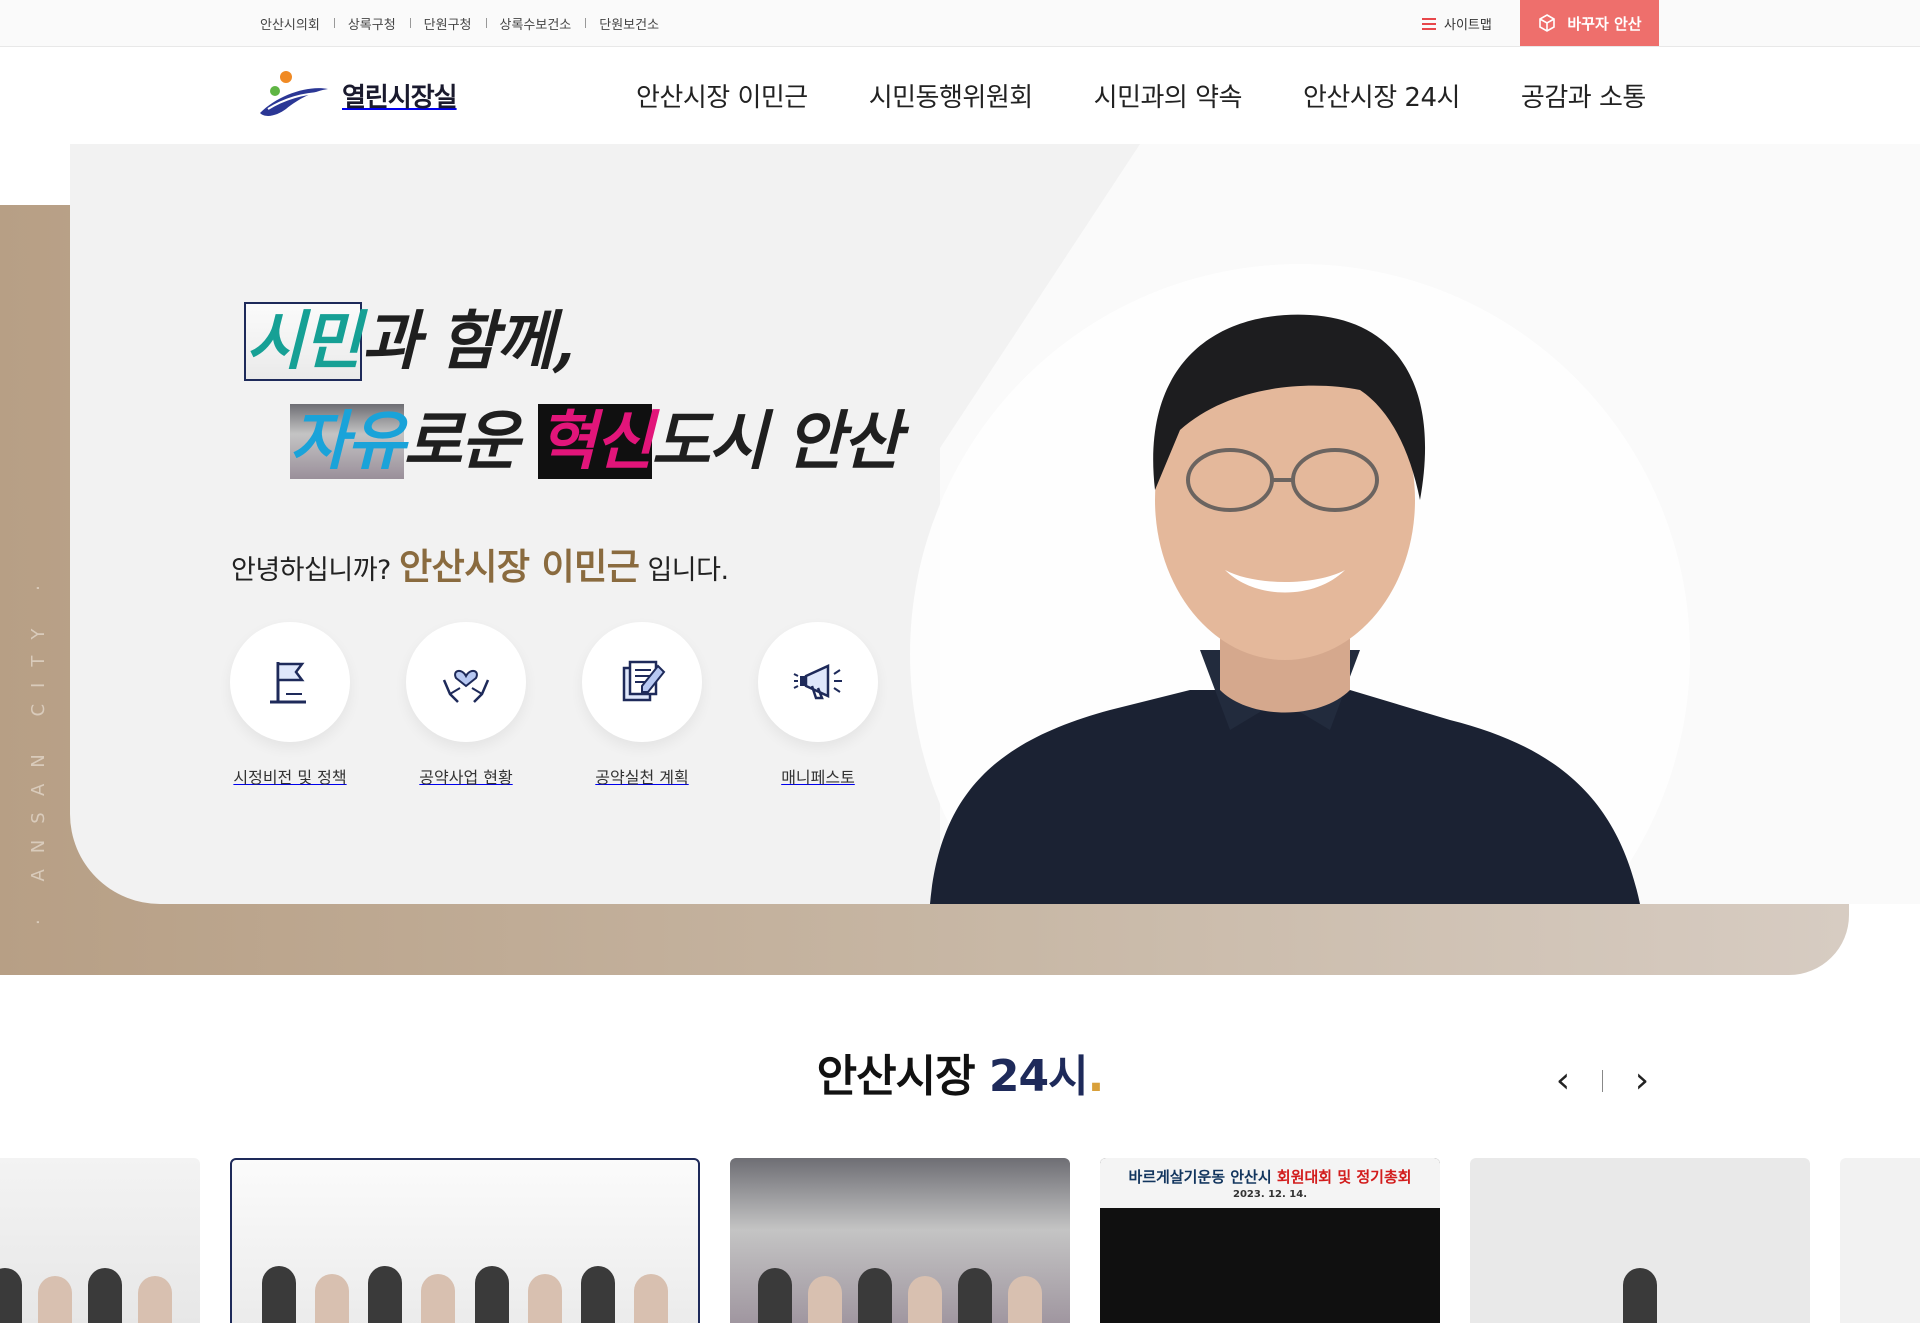 This screenshot has height=1323, width=1920. Describe the element at coordinates (960, 23) in the screenshot. I see `utility-bar: 안산시의회 상록구청 단원구청 상록수보건소 단원보건소 사이트맵 바꾸자 안산` at that location.